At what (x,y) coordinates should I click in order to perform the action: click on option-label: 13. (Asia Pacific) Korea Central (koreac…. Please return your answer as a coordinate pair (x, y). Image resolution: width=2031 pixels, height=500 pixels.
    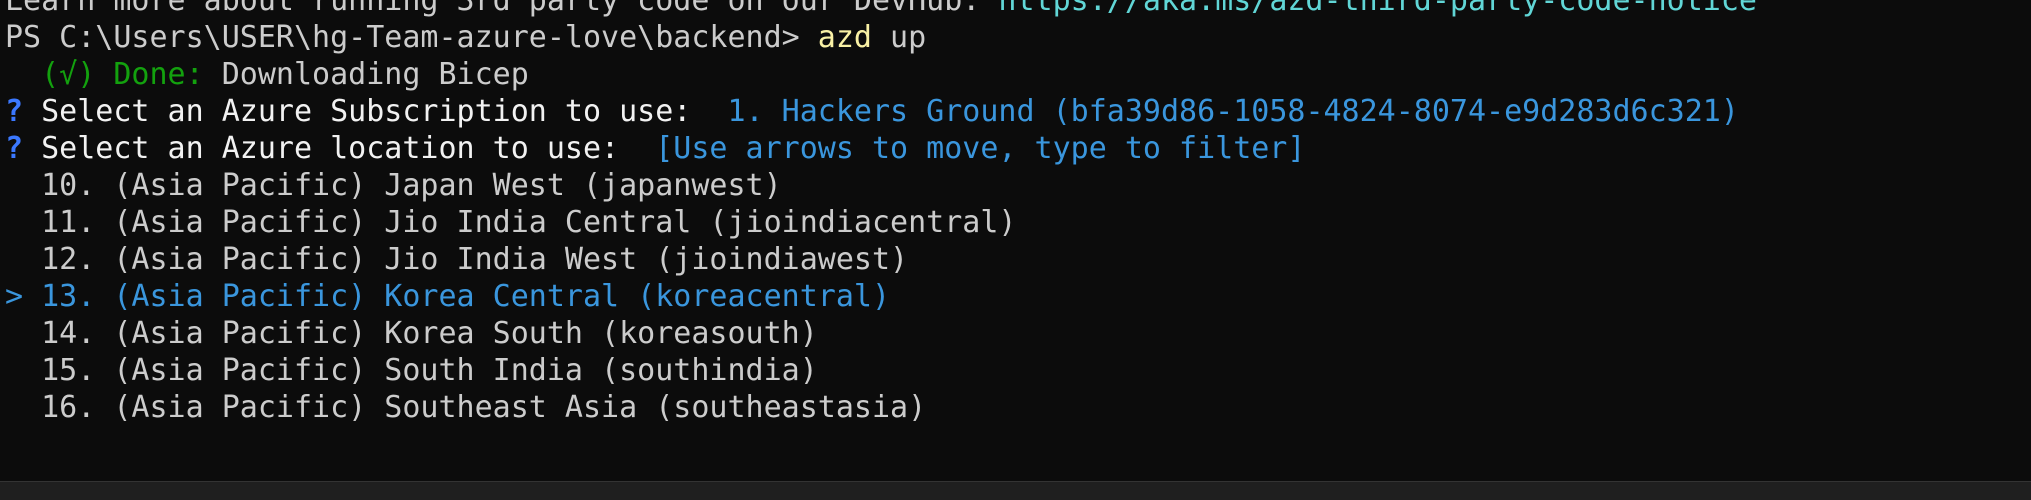
    Looking at the image, I should click on (466, 296).